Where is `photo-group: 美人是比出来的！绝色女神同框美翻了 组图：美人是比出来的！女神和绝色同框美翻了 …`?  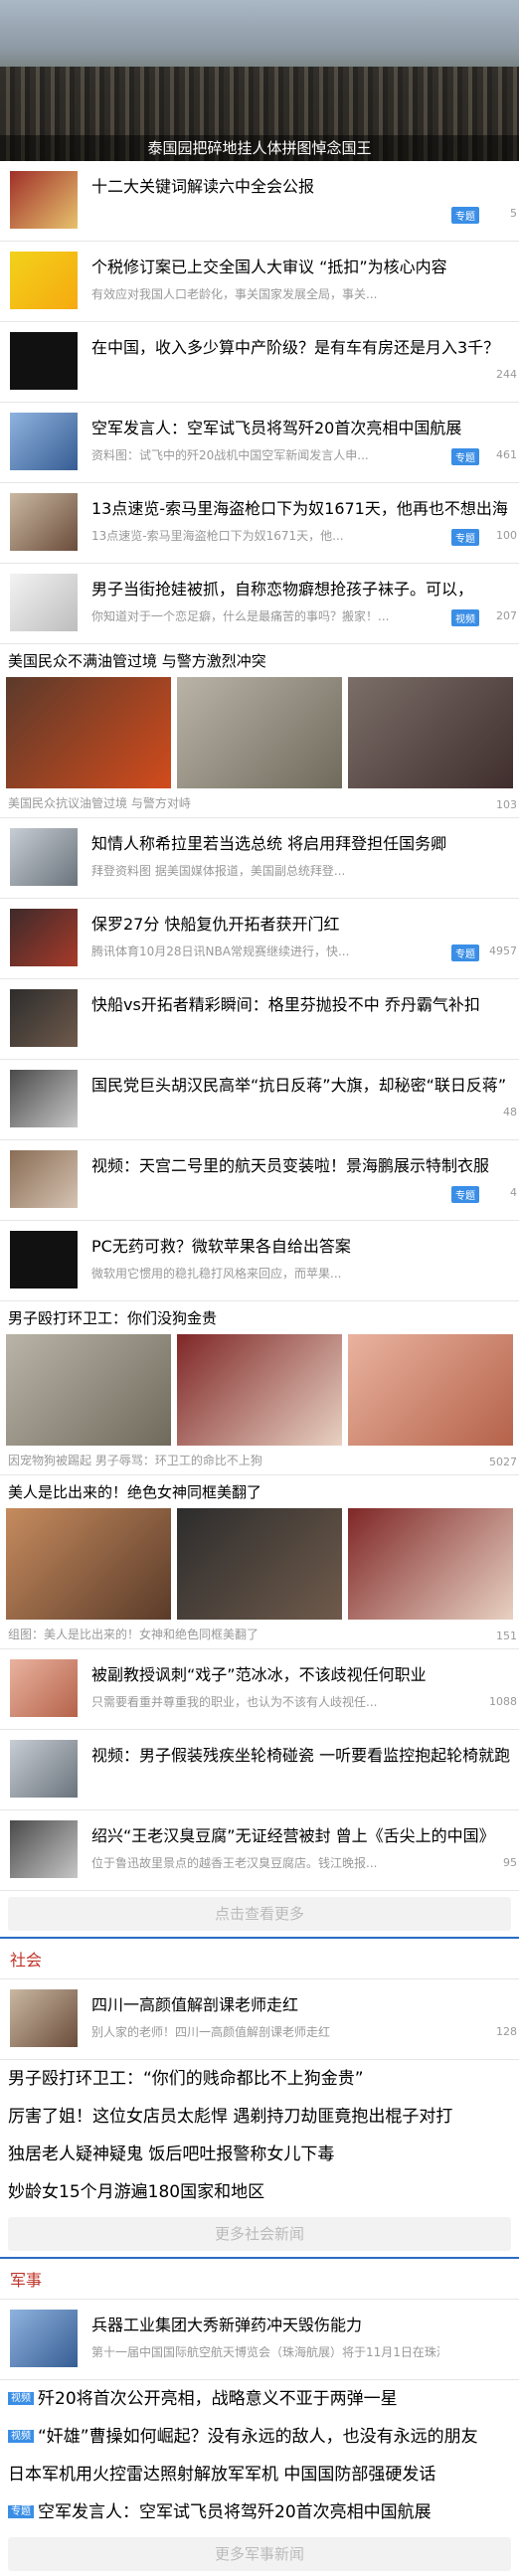 photo-group: 美人是比出来的！绝色女神同框美翻了 组图：美人是比出来的！女神和绝色同框美翻了 … is located at coordinates (259, 1562).